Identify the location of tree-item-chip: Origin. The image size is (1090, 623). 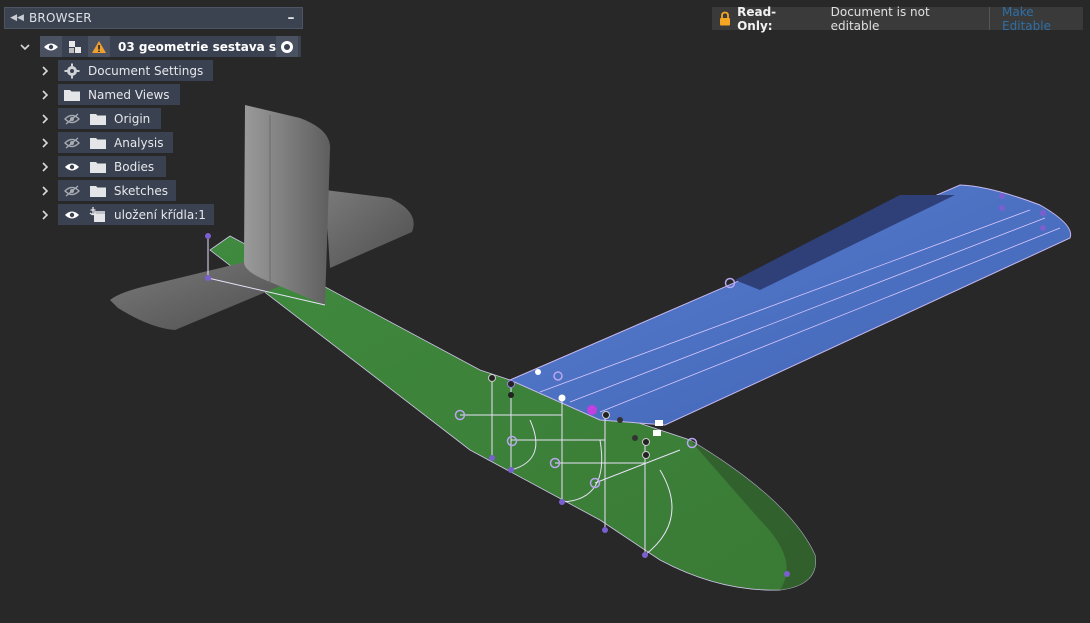
(109, 118).